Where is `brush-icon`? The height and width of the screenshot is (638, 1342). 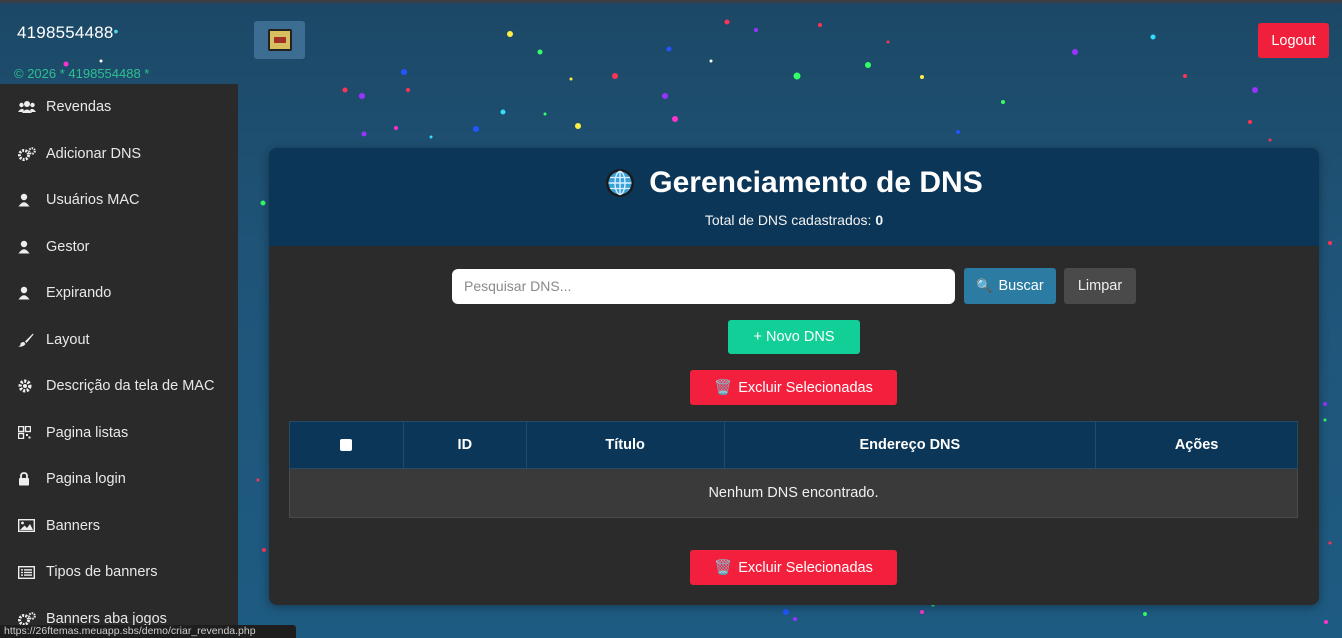
brush-icon is located at coordinates (29, 340).